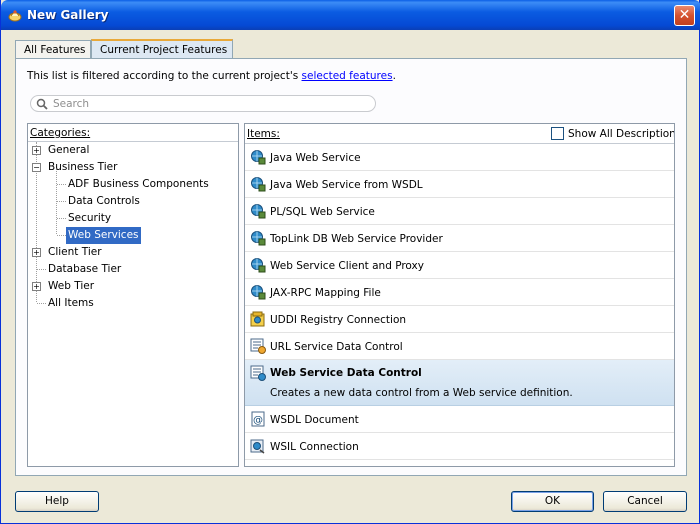 The image size is (700, 524). What do you see at coordinates (71, 303) in the screenshot?
I see `tree-item-label: All Items` at bounding box center [71, 303].